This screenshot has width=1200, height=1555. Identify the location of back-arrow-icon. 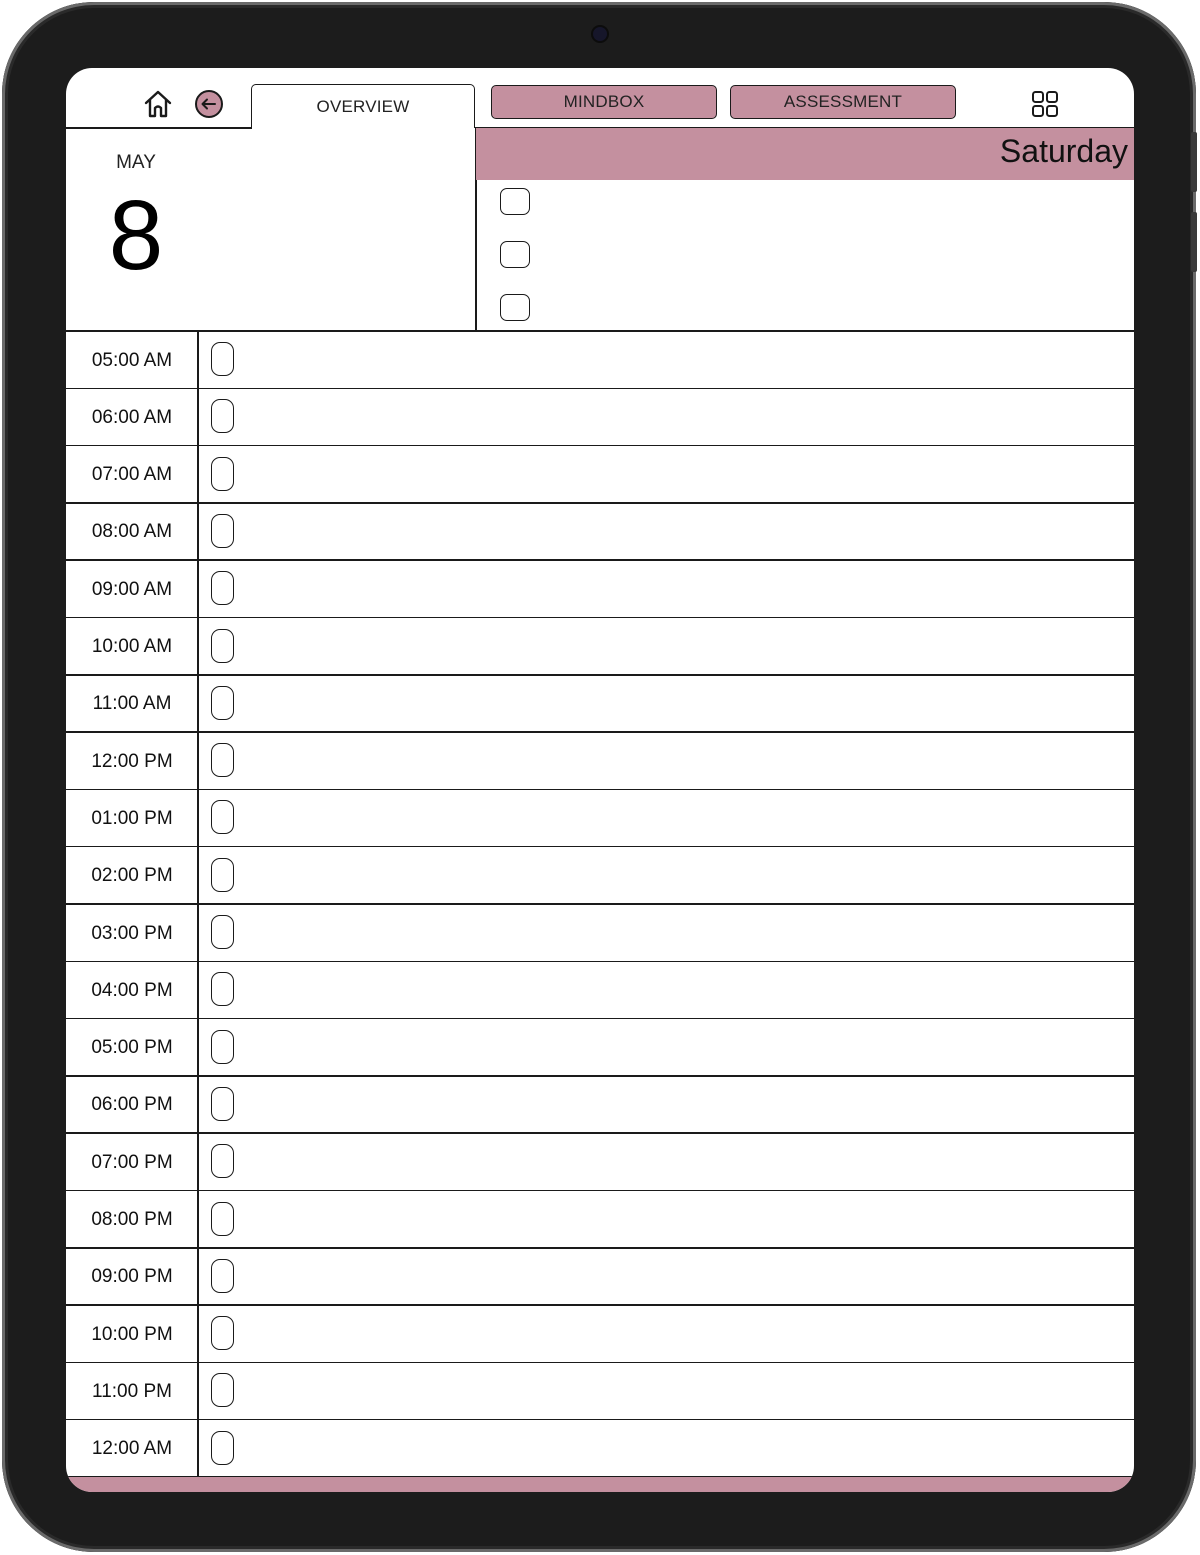
(209, 104).